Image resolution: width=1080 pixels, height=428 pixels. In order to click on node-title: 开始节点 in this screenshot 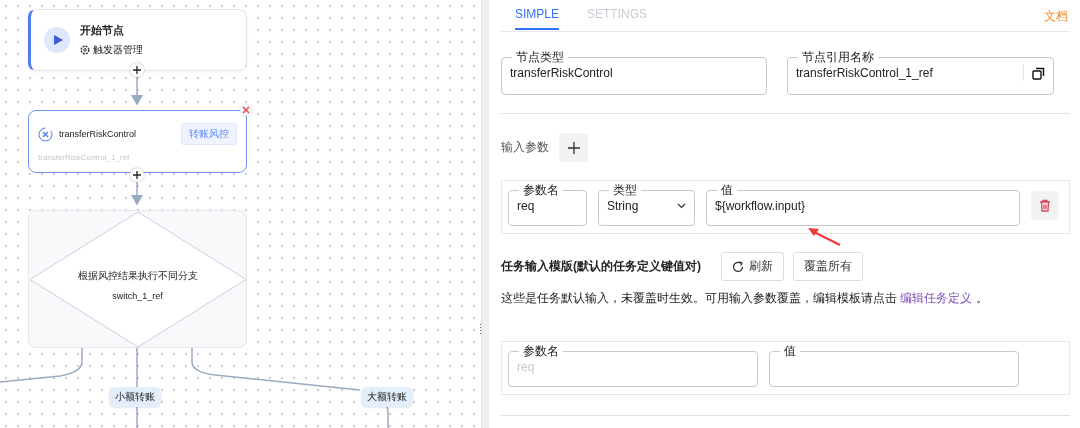, I will do `click(102, 30)`.